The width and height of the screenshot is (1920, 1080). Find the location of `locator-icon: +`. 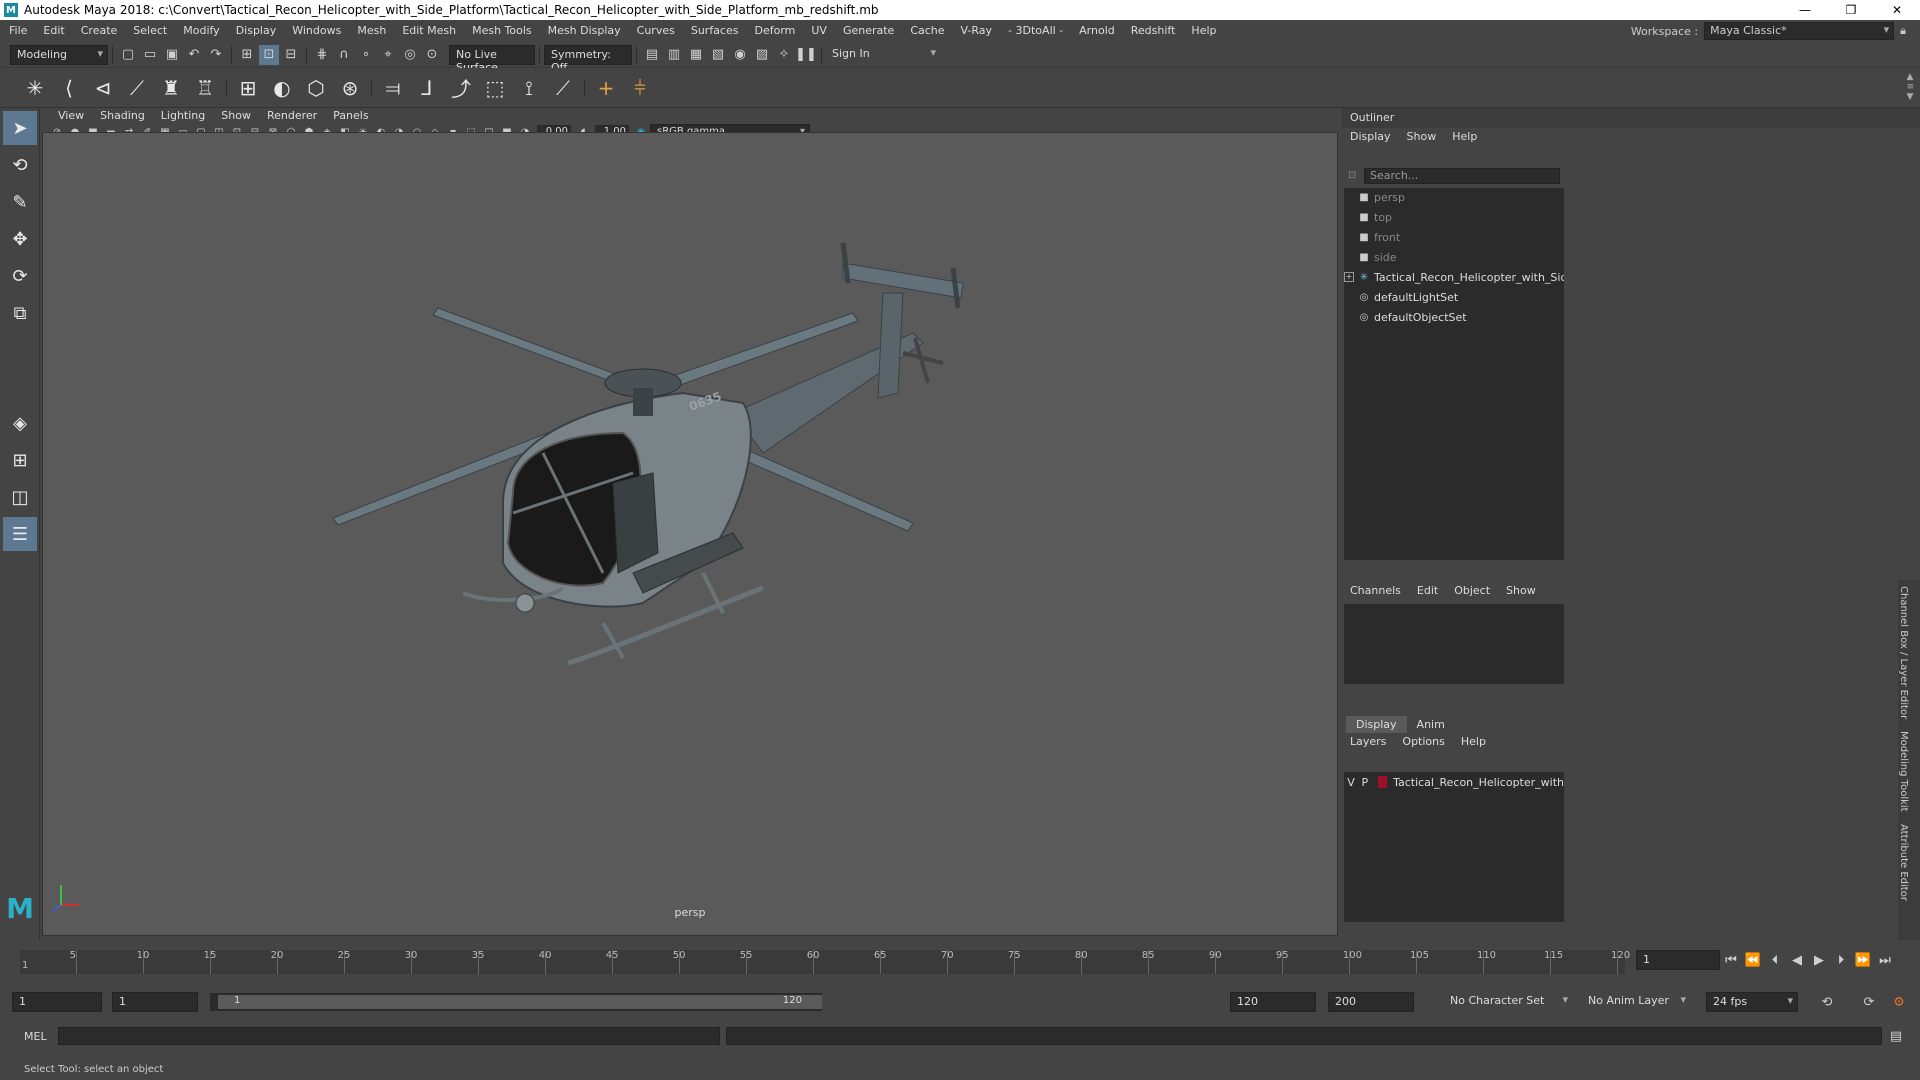

locator-icon: + is located at coordinates (606, 88).